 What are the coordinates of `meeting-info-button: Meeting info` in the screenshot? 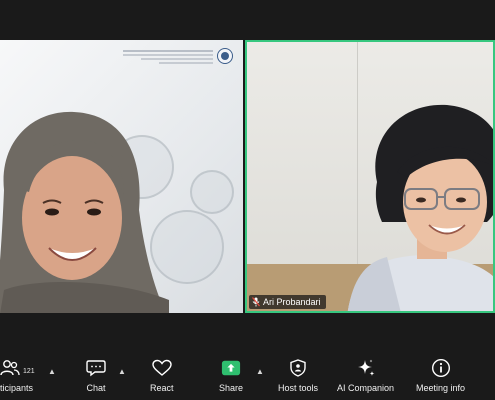 It's located at (440, 375).